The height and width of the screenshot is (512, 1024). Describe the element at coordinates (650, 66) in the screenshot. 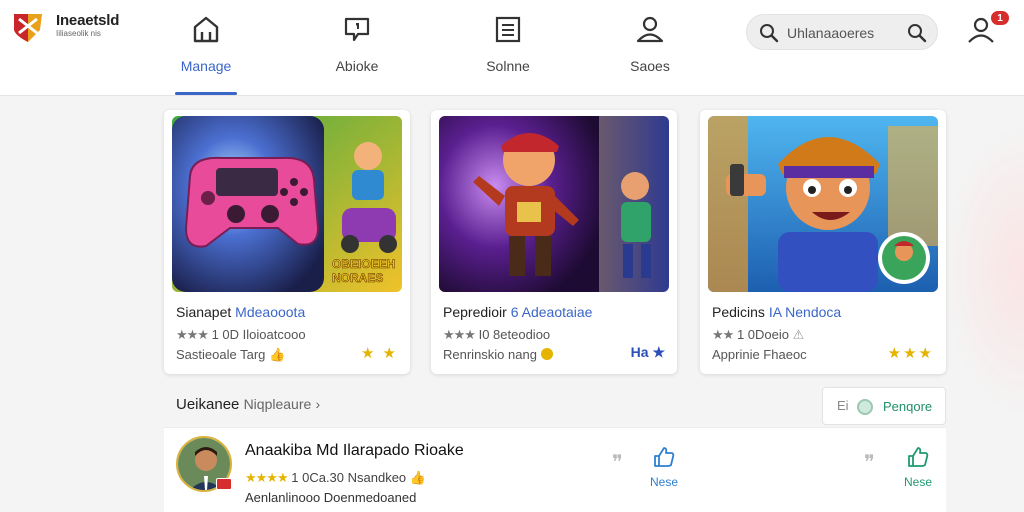

I see `nav-label: Saoes` at that location.